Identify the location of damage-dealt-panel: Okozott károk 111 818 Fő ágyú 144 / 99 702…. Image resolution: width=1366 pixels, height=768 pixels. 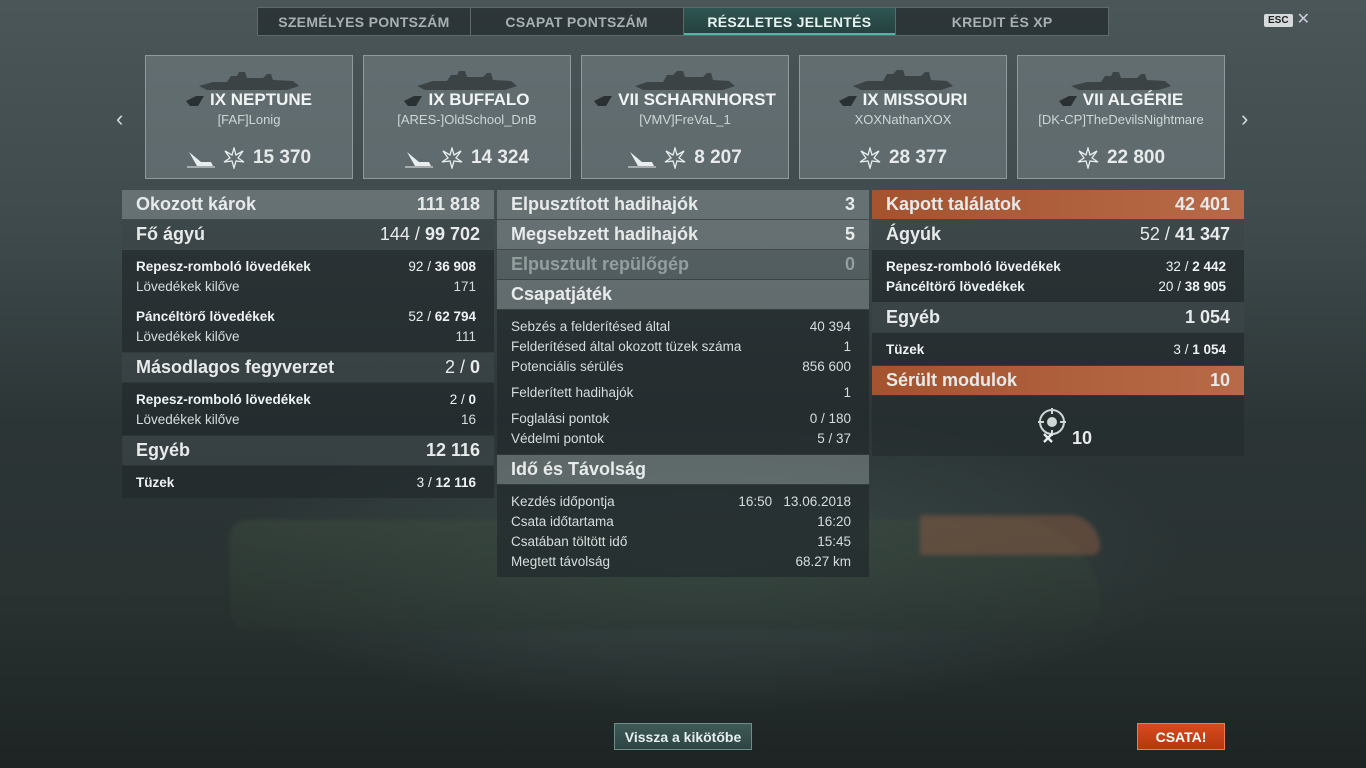
(308, 344).